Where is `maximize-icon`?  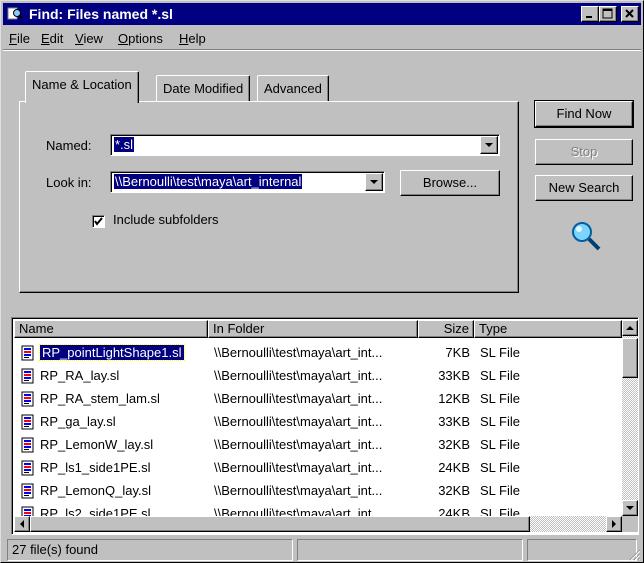
maximize-icon is located at coordinates (607, 13).